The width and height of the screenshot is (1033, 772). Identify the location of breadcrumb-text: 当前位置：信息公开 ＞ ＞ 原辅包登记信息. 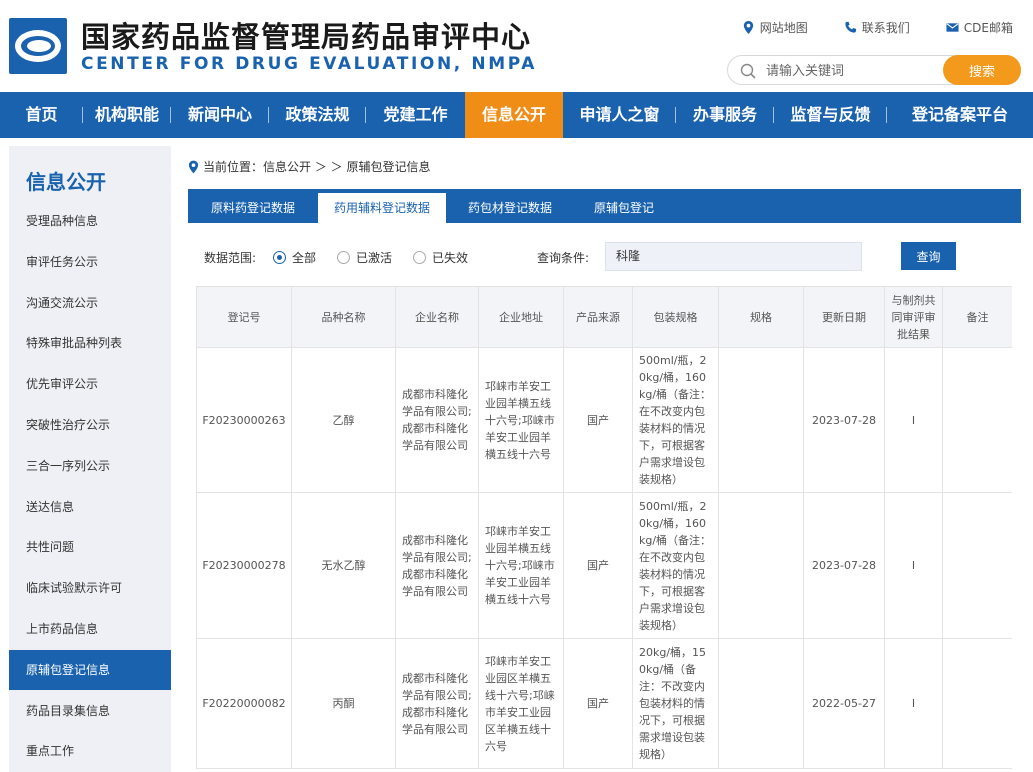
(317, 167).